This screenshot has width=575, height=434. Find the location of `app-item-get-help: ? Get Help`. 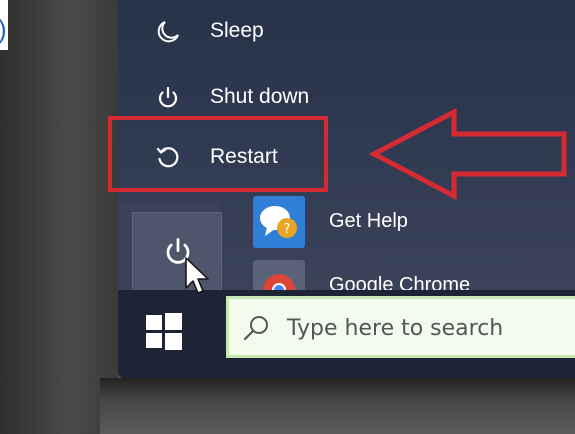

app-item-get-help: ? Get Help is located at coordinates (403, 223).